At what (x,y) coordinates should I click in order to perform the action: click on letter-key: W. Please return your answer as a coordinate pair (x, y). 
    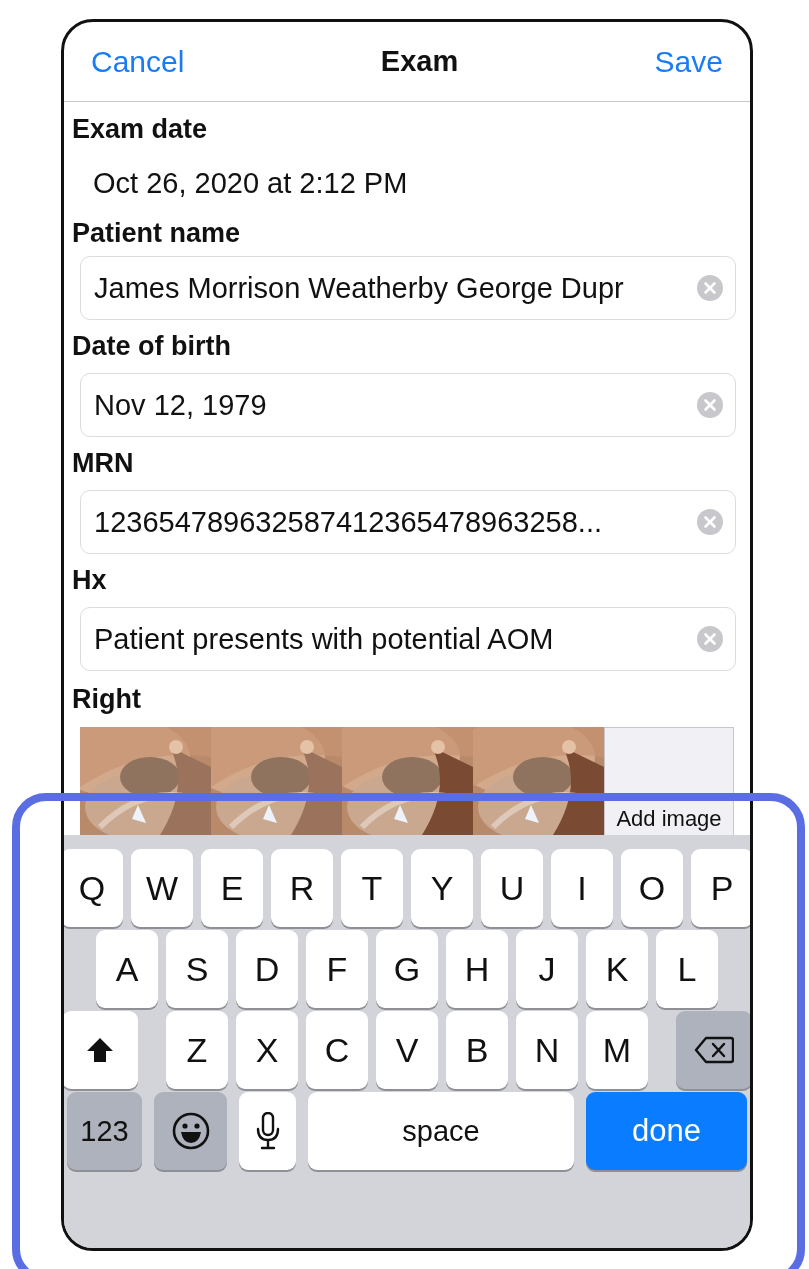
    Looking at the image, I should click on (162, 888).